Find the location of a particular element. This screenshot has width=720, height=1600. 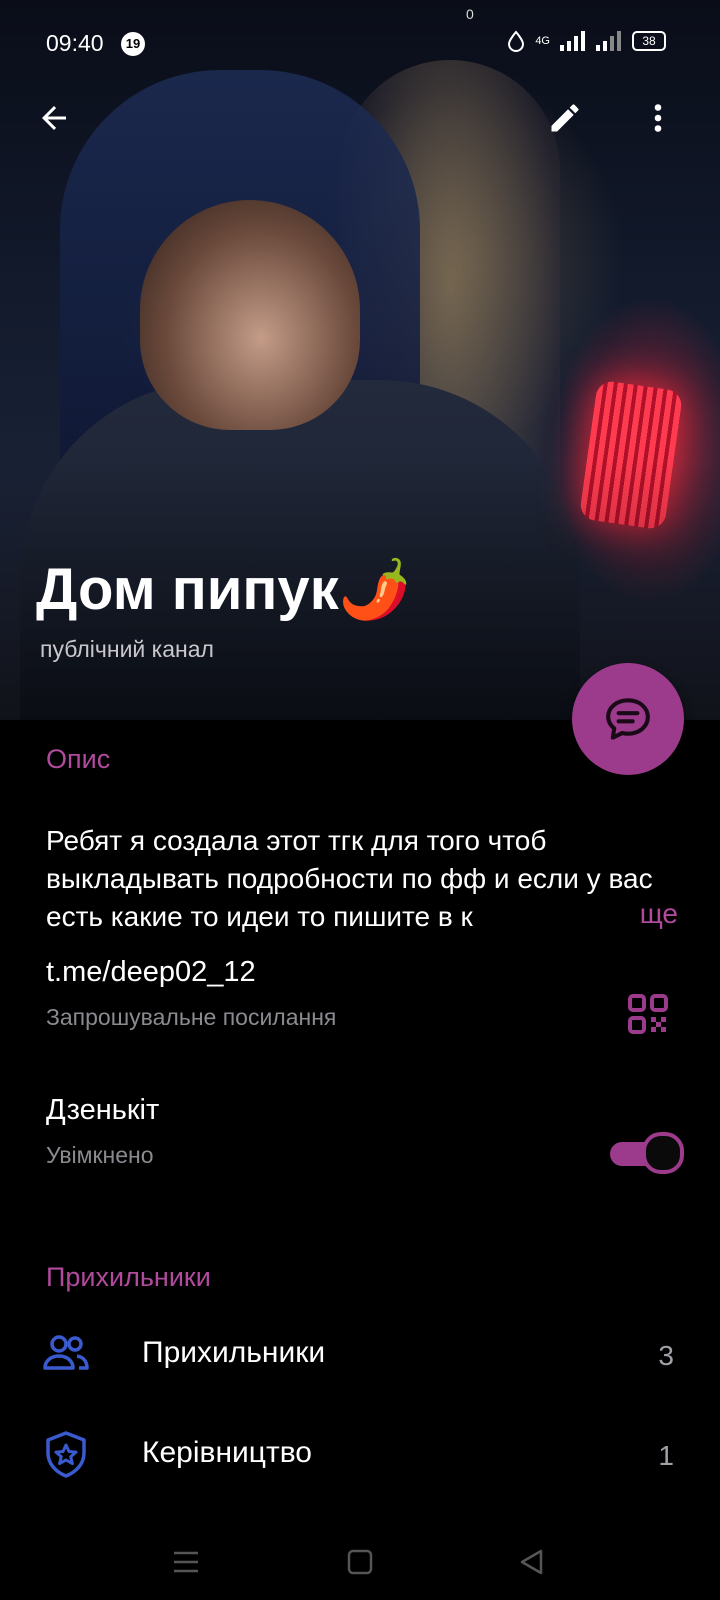

members-section-header: Прихильники is located at coordinates (128, 1277).